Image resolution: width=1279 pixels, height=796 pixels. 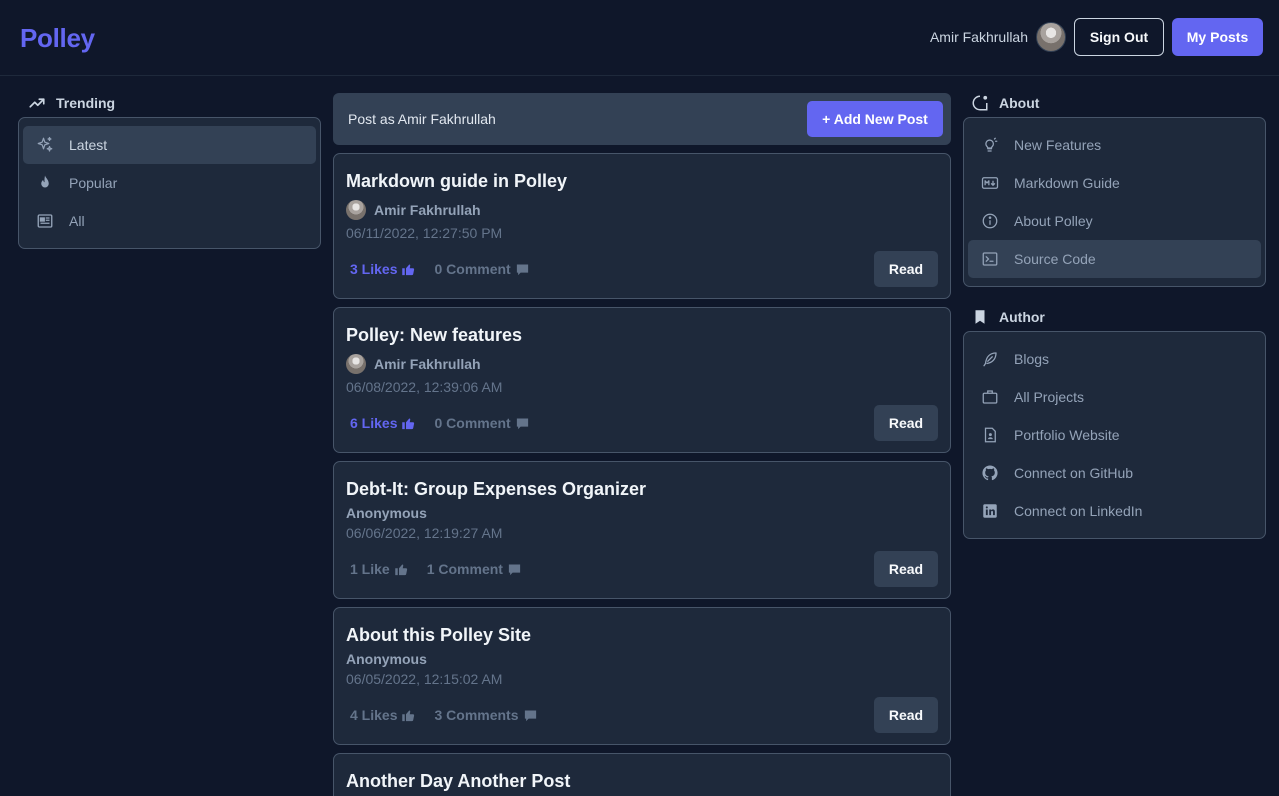 What do you see at coordinates (1022, 317) in the screenshot?
I see `author-heading-label: Author` at bounding box center [1022, 317].